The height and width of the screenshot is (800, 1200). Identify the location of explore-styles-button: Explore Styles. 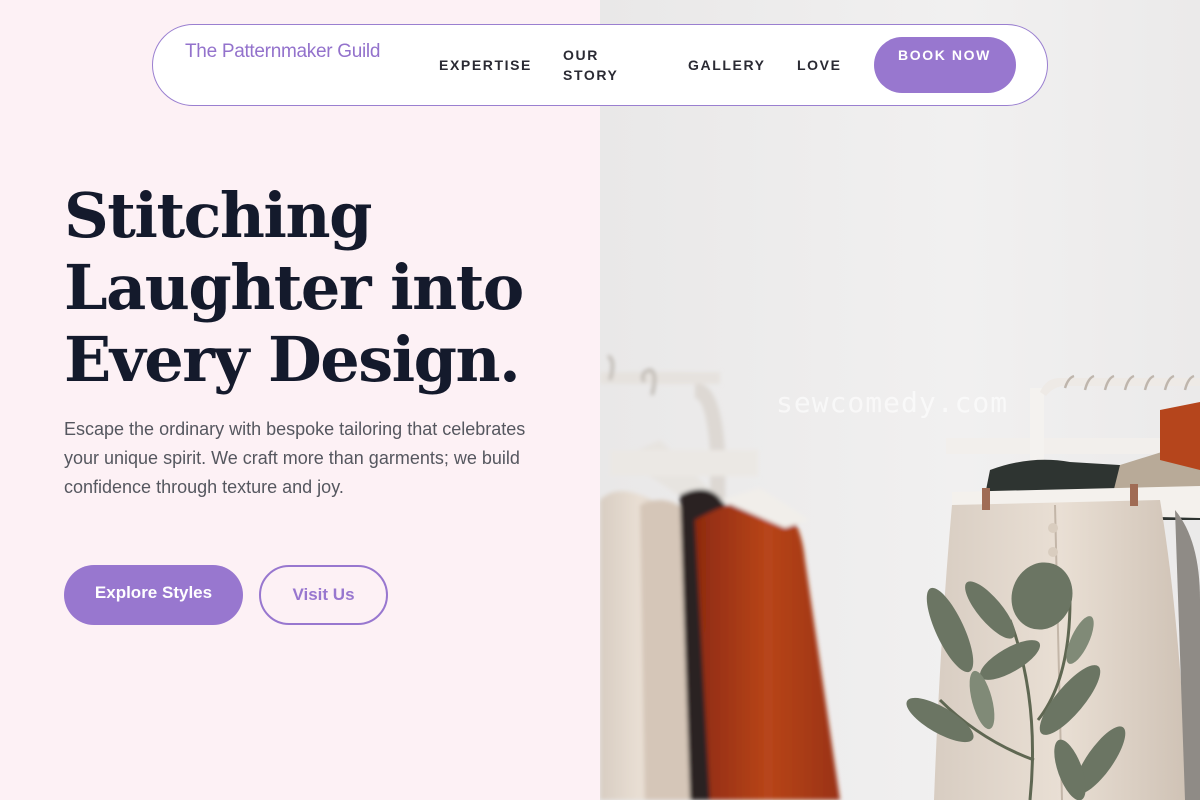
(153, 595).